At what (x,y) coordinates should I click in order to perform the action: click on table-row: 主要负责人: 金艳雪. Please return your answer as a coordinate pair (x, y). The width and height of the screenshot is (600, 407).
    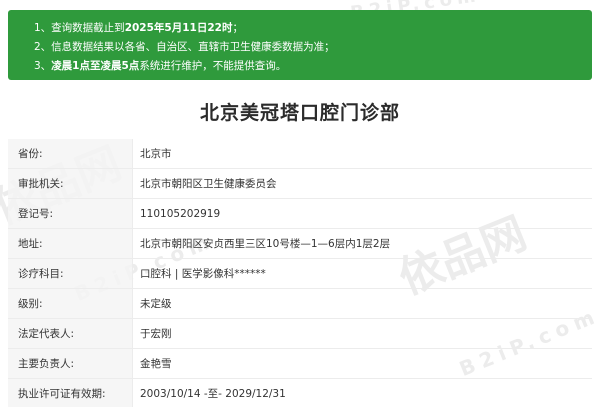
    Looking at the image, I should click on (300, 363).